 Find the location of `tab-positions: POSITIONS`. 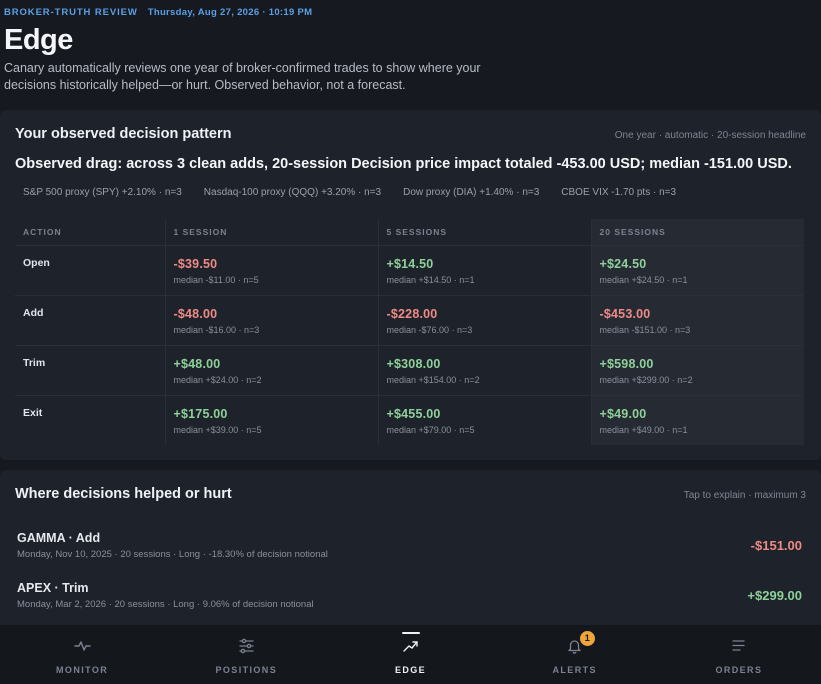

tab-positions: POSITIONS is located at coordinates (246, 654).